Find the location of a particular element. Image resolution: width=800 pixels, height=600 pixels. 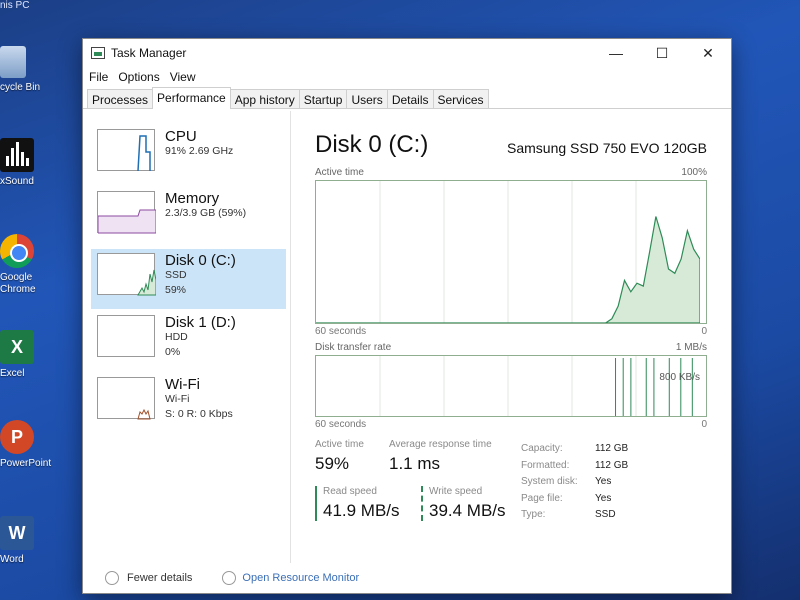

stat-active-time: Active time 59% is located at coordinates (339, 456).